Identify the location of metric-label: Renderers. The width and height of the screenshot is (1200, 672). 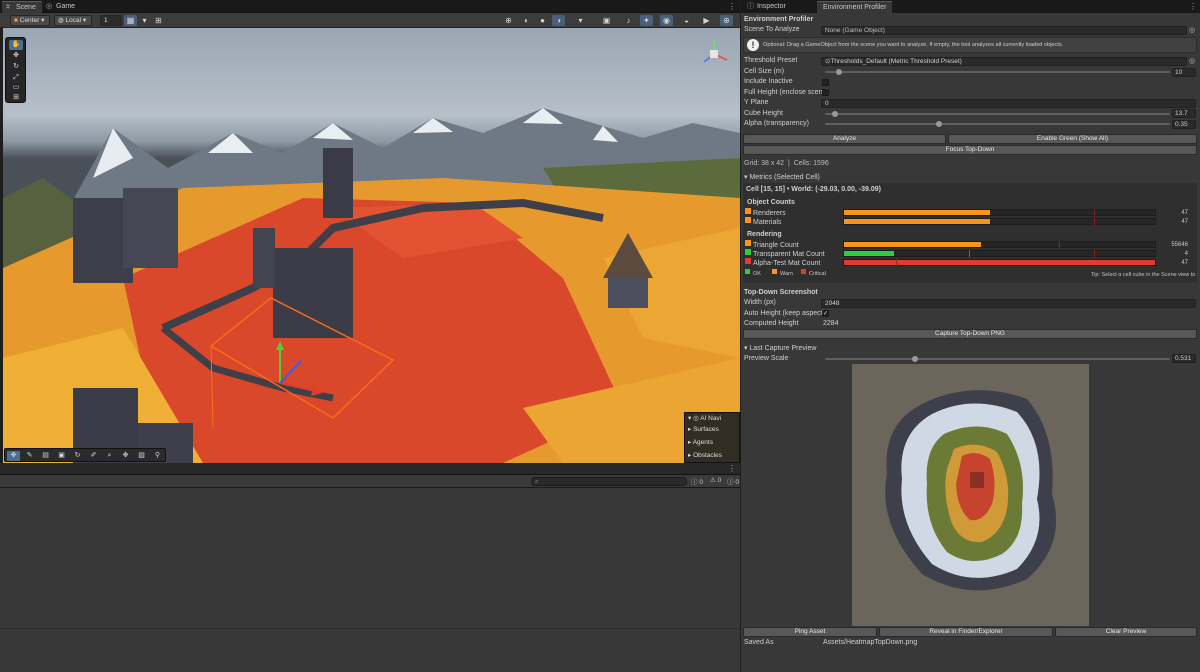
(769, 213).